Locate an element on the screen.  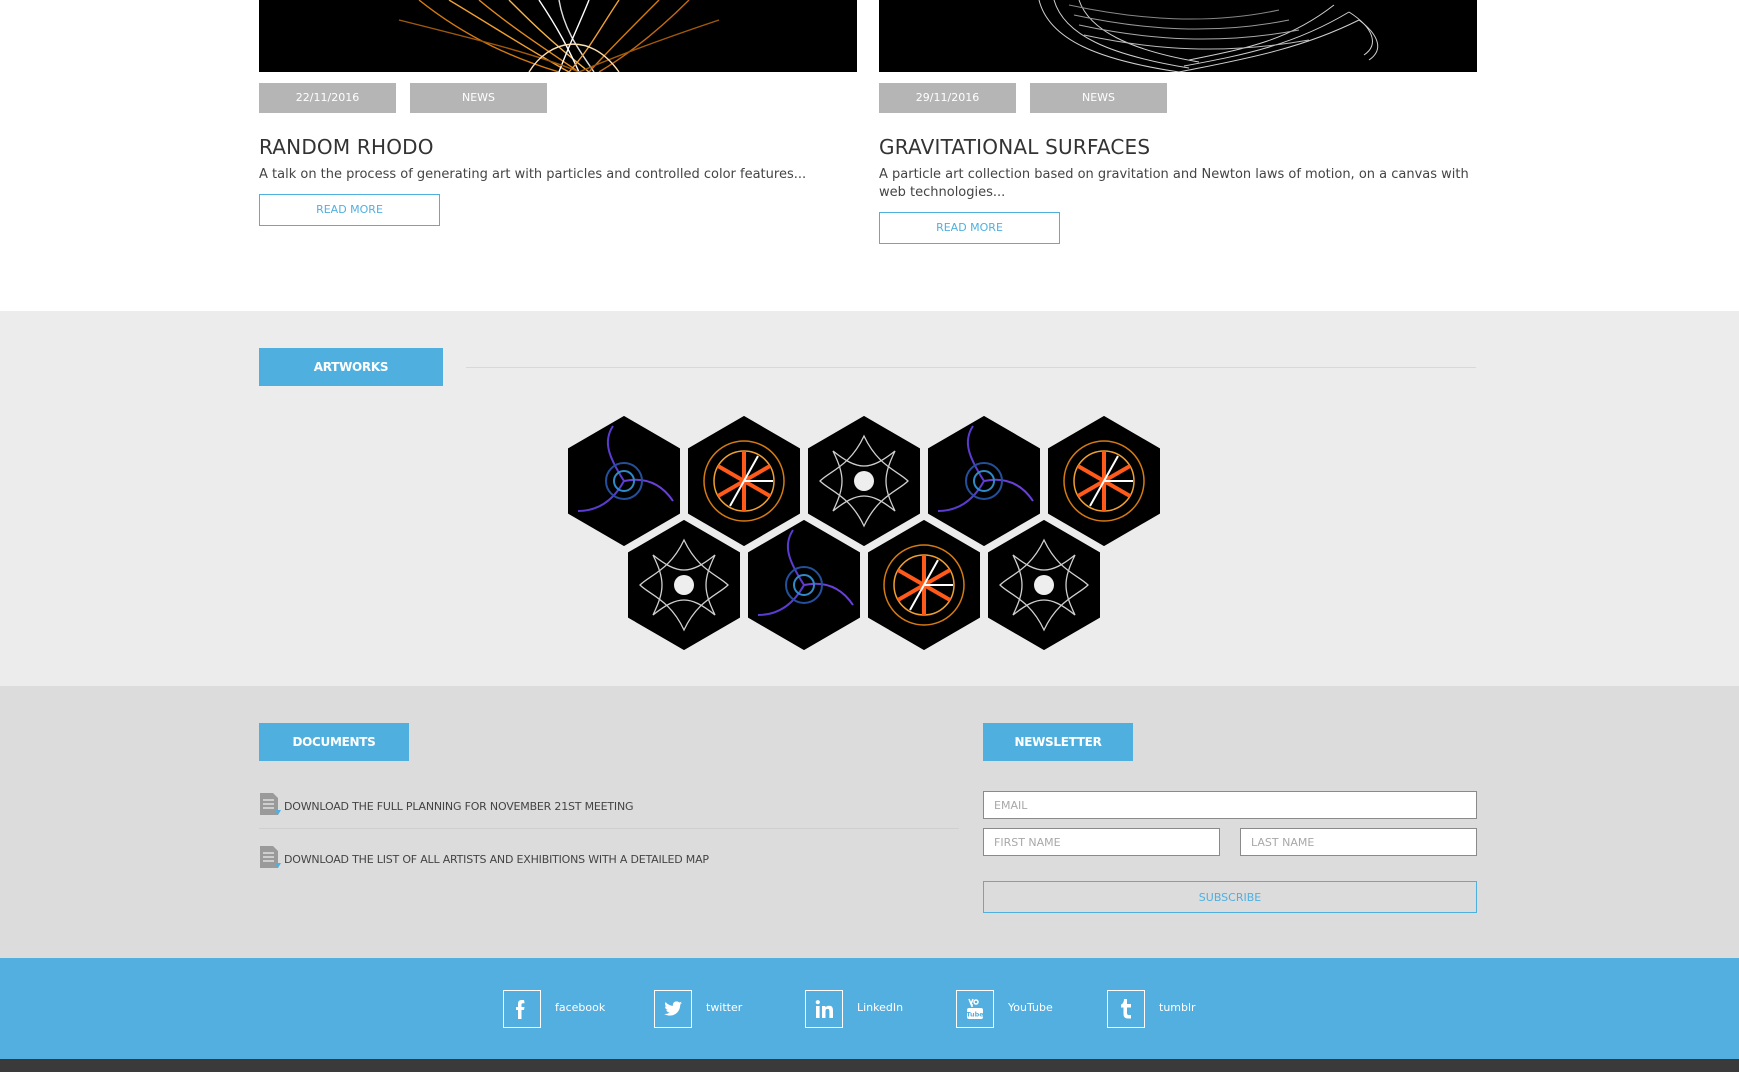
email-field is located at coordinates (1230, 805).